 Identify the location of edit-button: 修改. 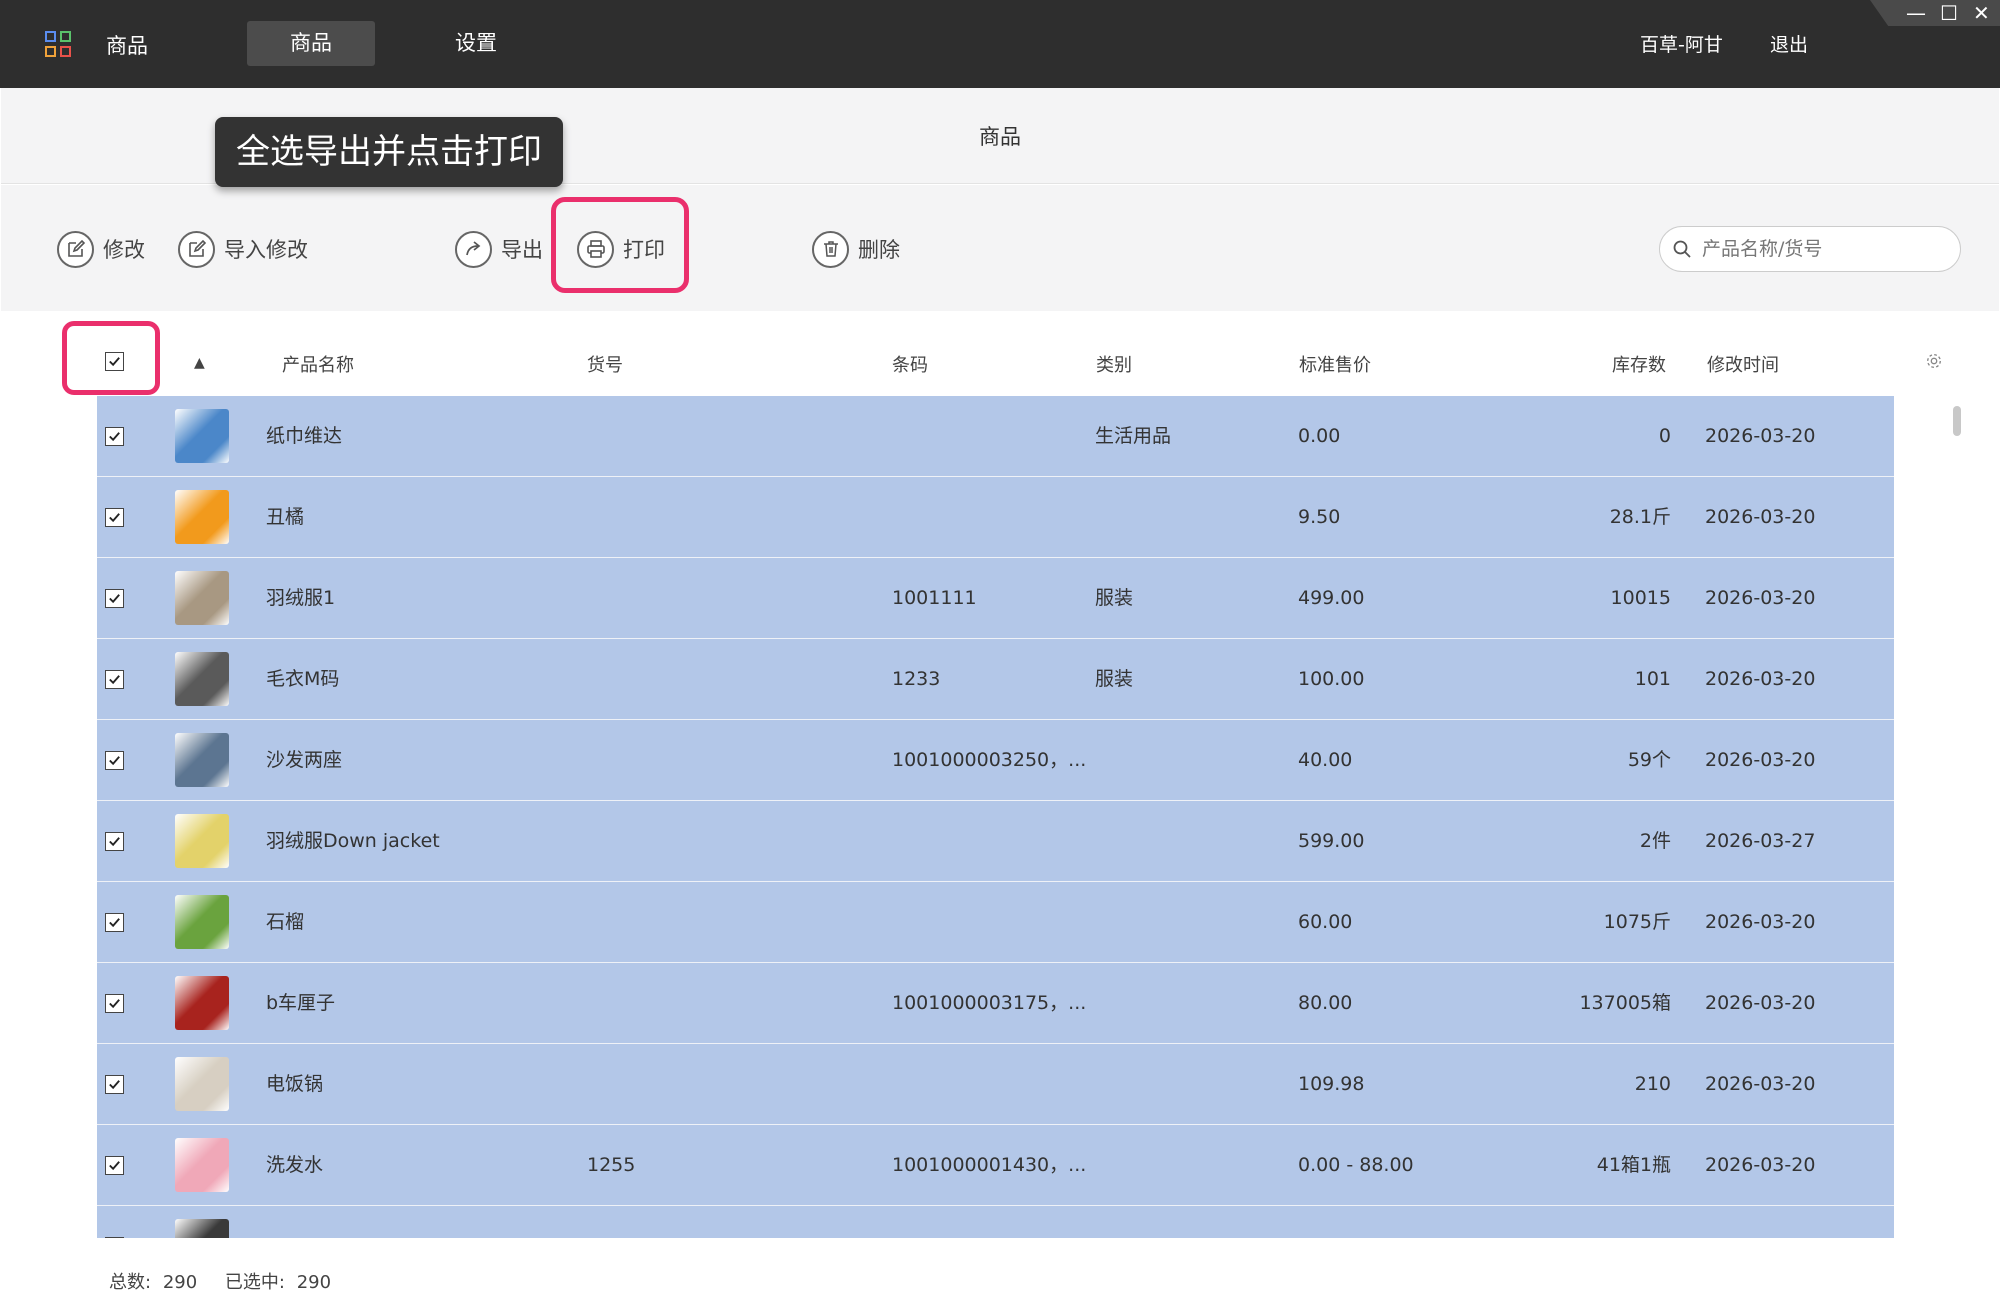
(101, 249).